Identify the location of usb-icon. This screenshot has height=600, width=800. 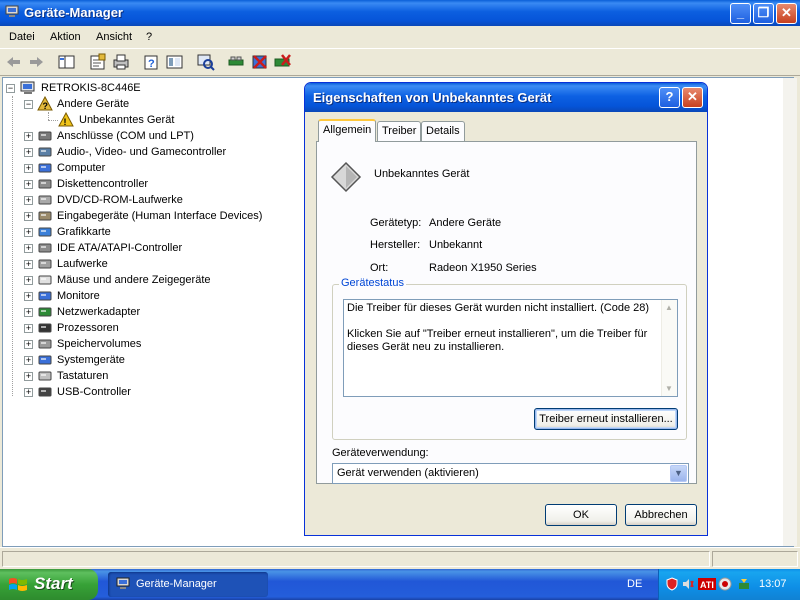
(45, 392).